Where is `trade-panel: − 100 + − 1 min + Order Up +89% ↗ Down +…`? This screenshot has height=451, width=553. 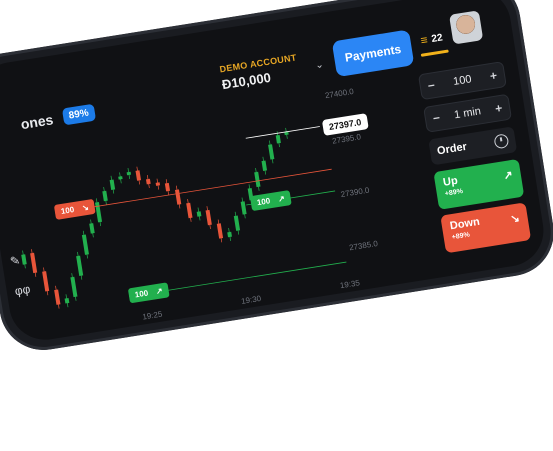
trade-panel: − 100 + − 1 min + Order Up +89% ↗ Down +… is located at coordinates (474, 160).